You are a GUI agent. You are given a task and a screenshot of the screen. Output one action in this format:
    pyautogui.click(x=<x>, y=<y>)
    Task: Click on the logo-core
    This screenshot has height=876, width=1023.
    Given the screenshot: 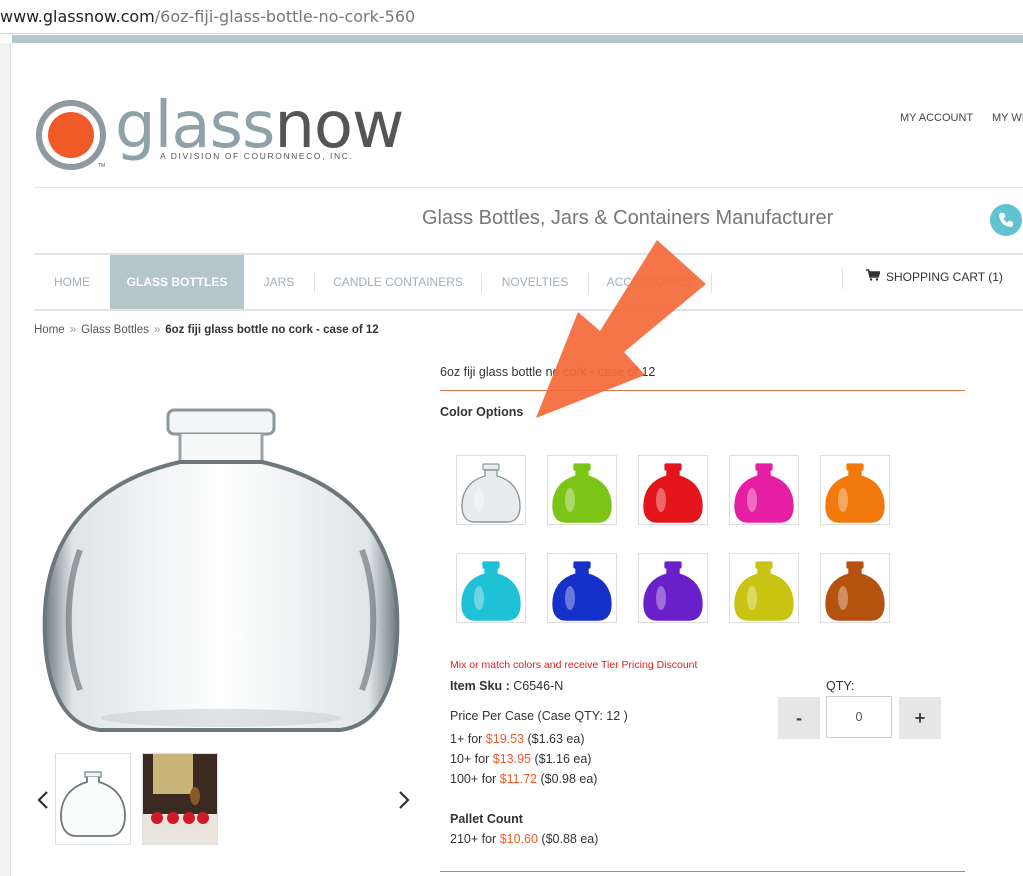 What is the action you would take?
    pyautogui.click(x=71, y=135)
    